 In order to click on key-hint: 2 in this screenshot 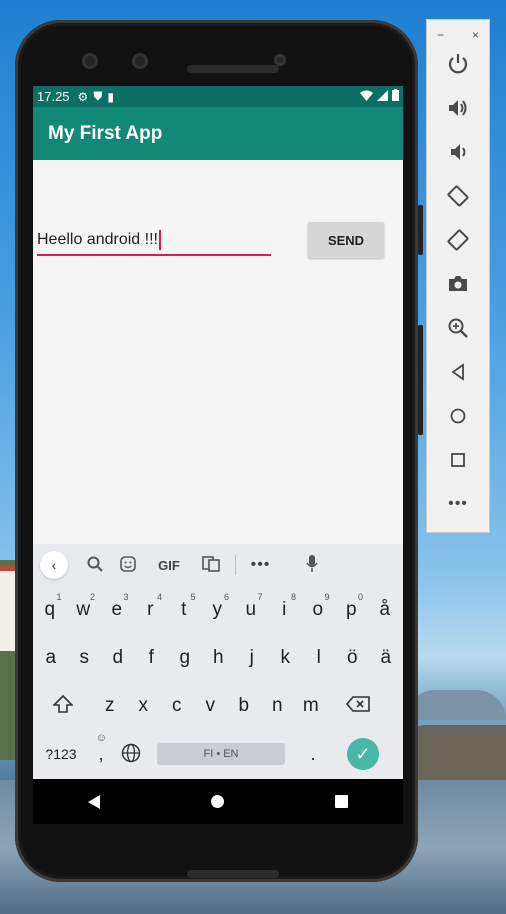, I will do `click(92, 597)`.